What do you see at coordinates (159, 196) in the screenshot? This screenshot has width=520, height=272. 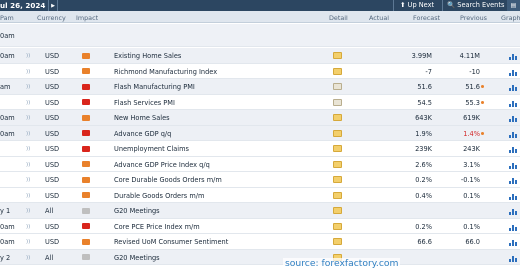 I see `event-title: Durable Goods Orders m/m` at bounding box center [159, 196].